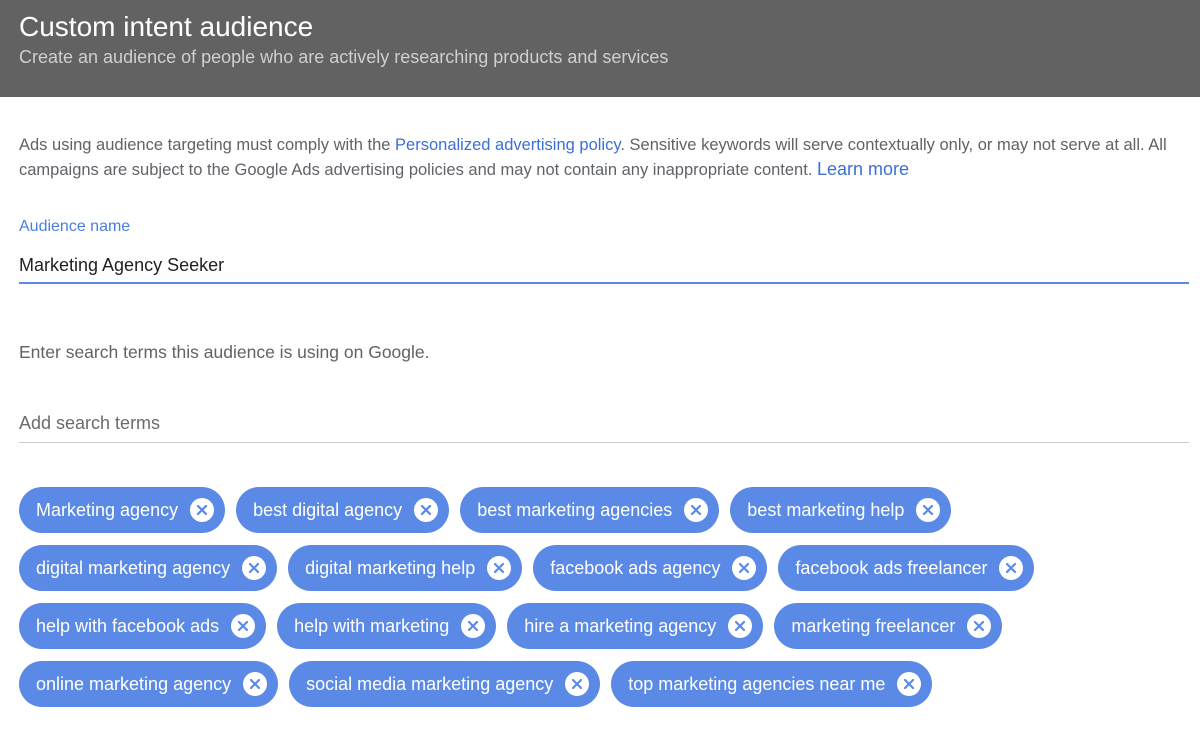  I want to click on audience-name-input, so click(604, 266).